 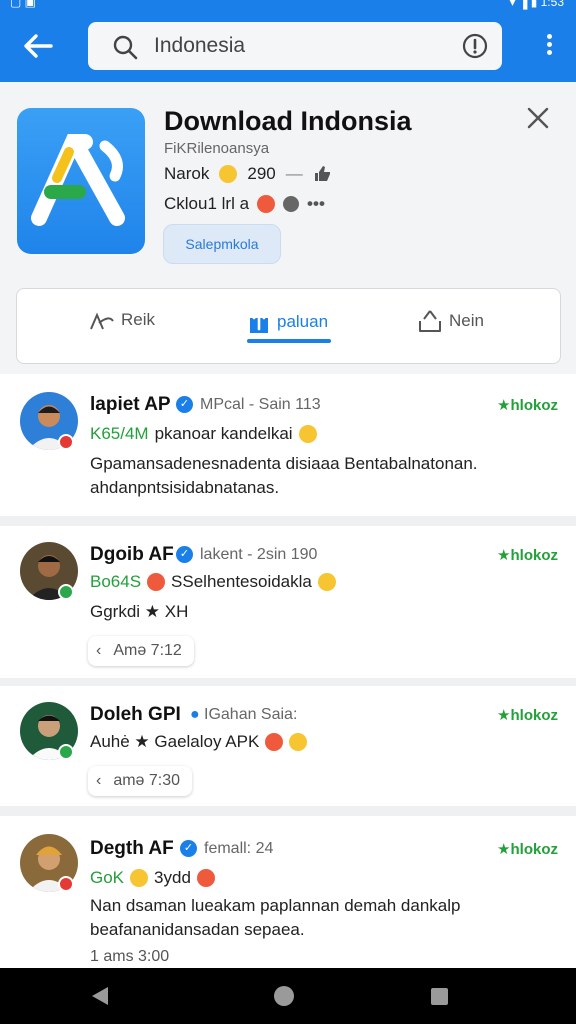 I want to click on back-button, so click(x=38, y=46).